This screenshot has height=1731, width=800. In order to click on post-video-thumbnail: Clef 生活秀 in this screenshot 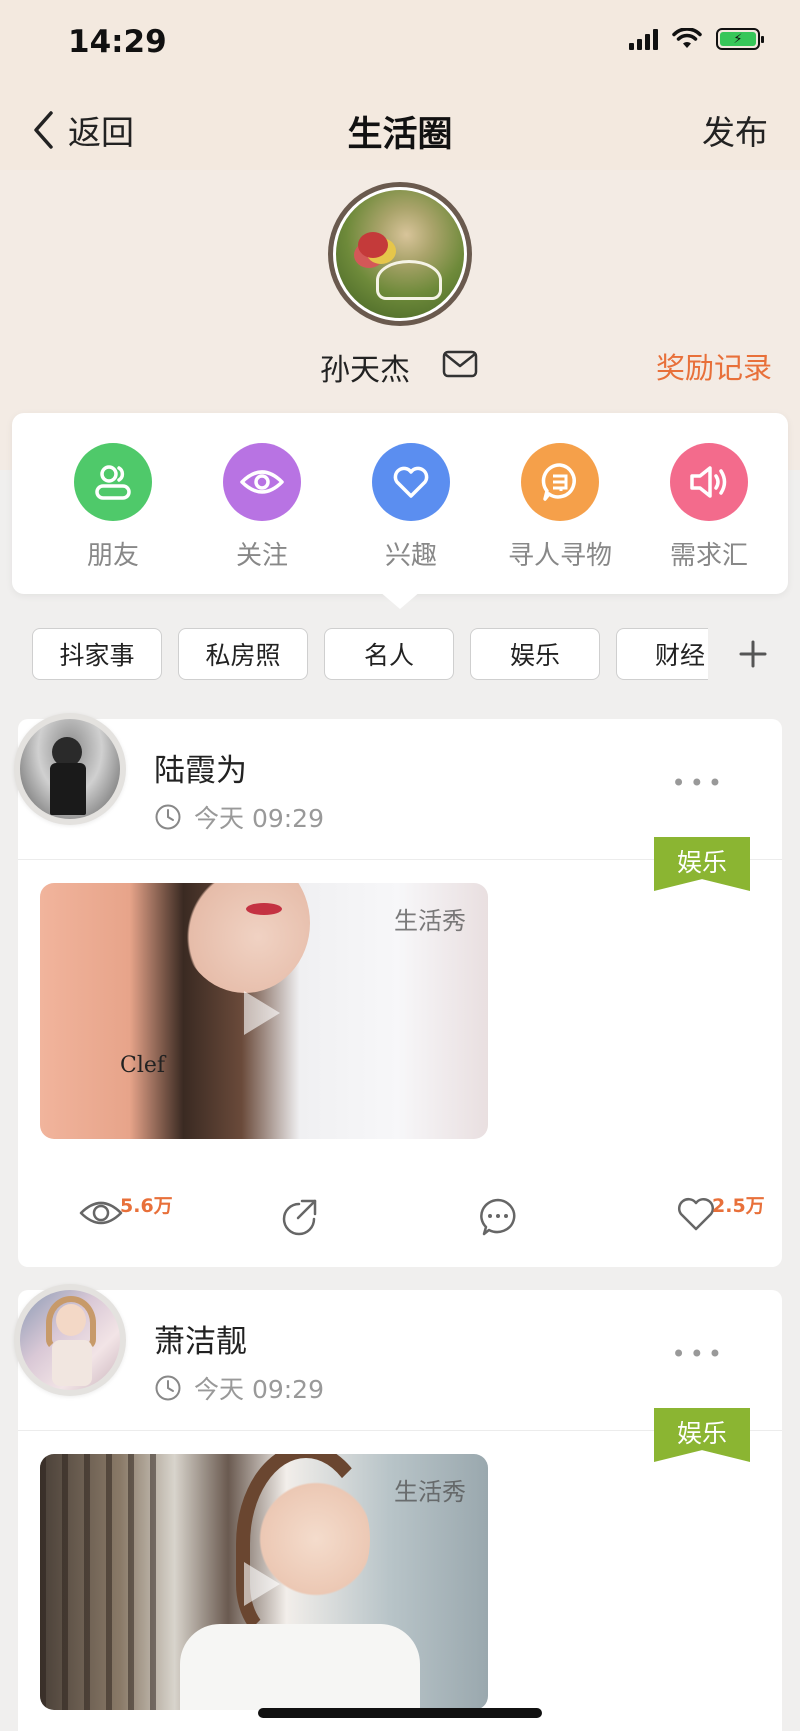, I will do `click(264, 1011)`.